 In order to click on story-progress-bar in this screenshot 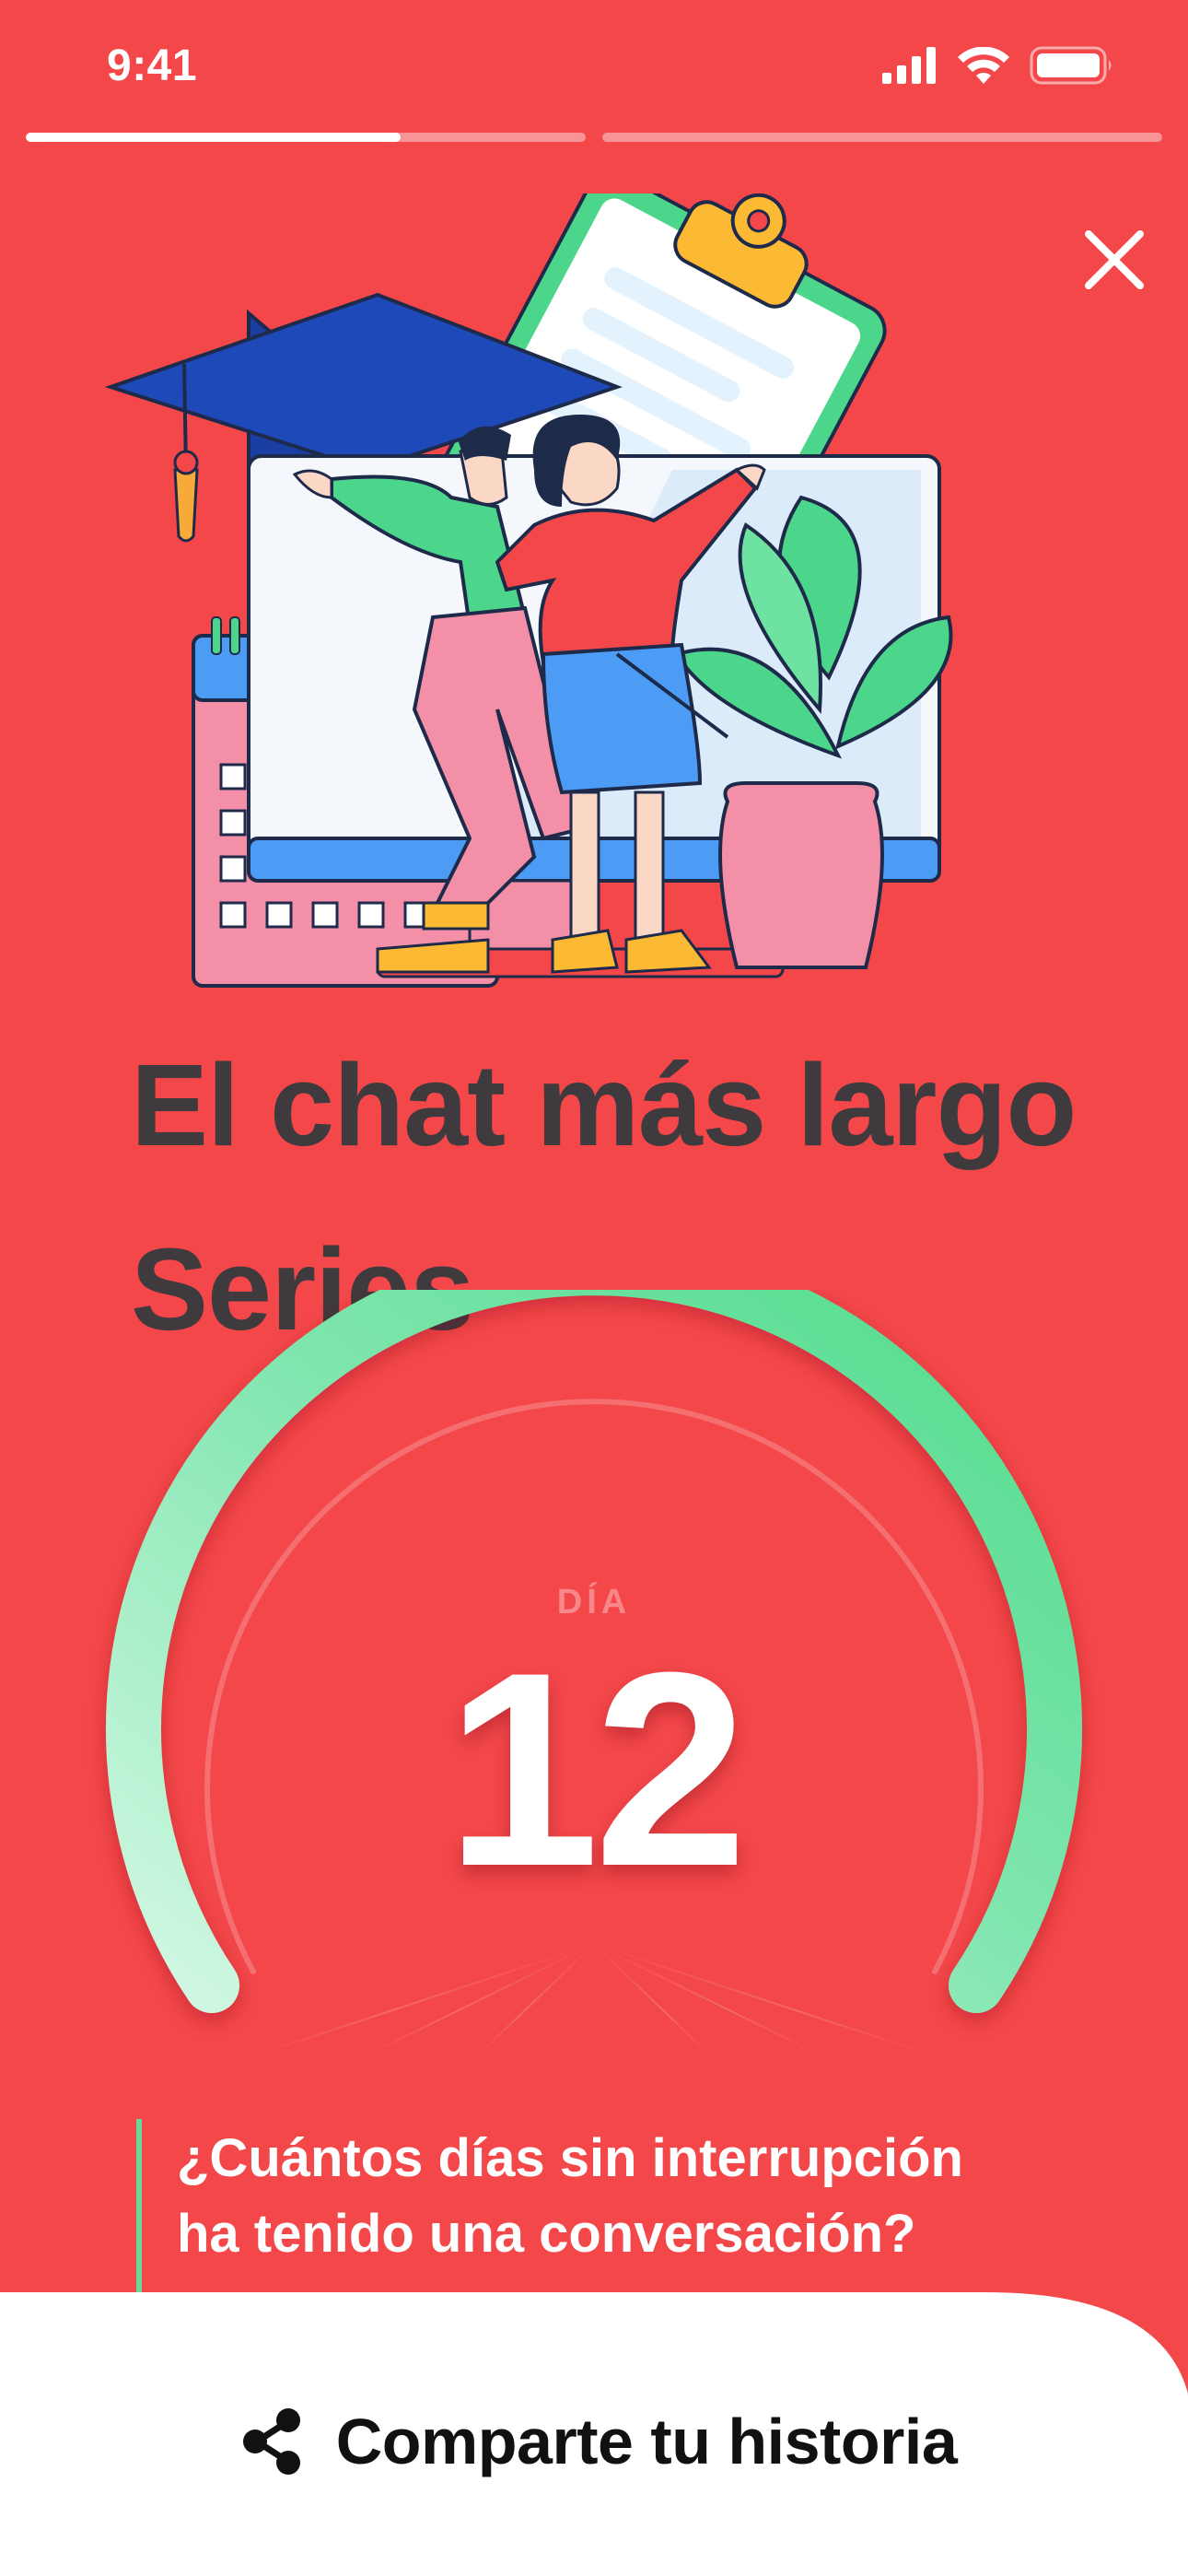, I will do `click(594, 137)`.